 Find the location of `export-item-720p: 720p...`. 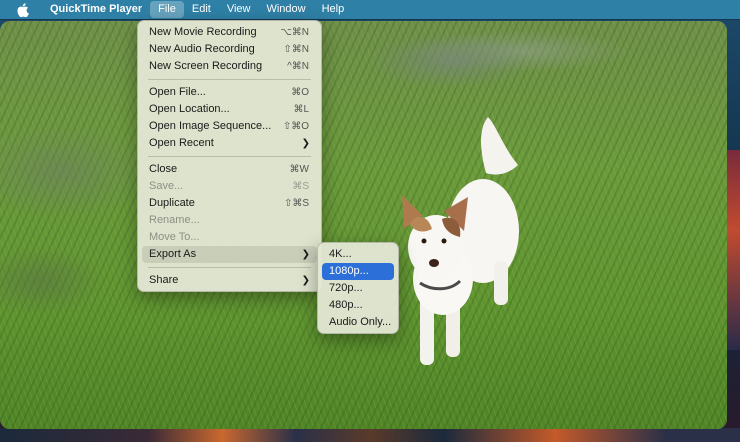

export-item-720p: 720p... is located at coordinates (358, 288).